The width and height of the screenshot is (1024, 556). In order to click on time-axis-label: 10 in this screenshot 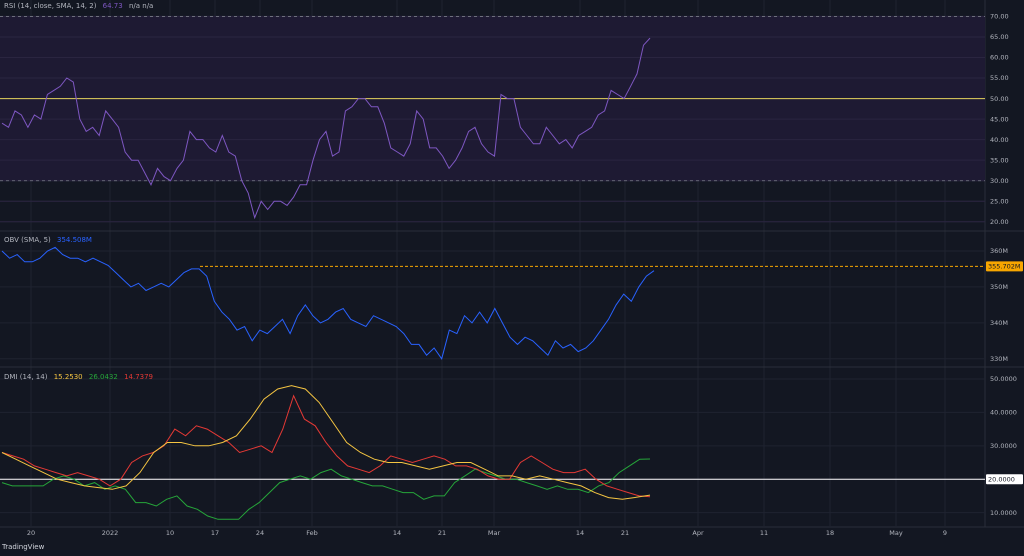, I will do `click(170, 533)`.